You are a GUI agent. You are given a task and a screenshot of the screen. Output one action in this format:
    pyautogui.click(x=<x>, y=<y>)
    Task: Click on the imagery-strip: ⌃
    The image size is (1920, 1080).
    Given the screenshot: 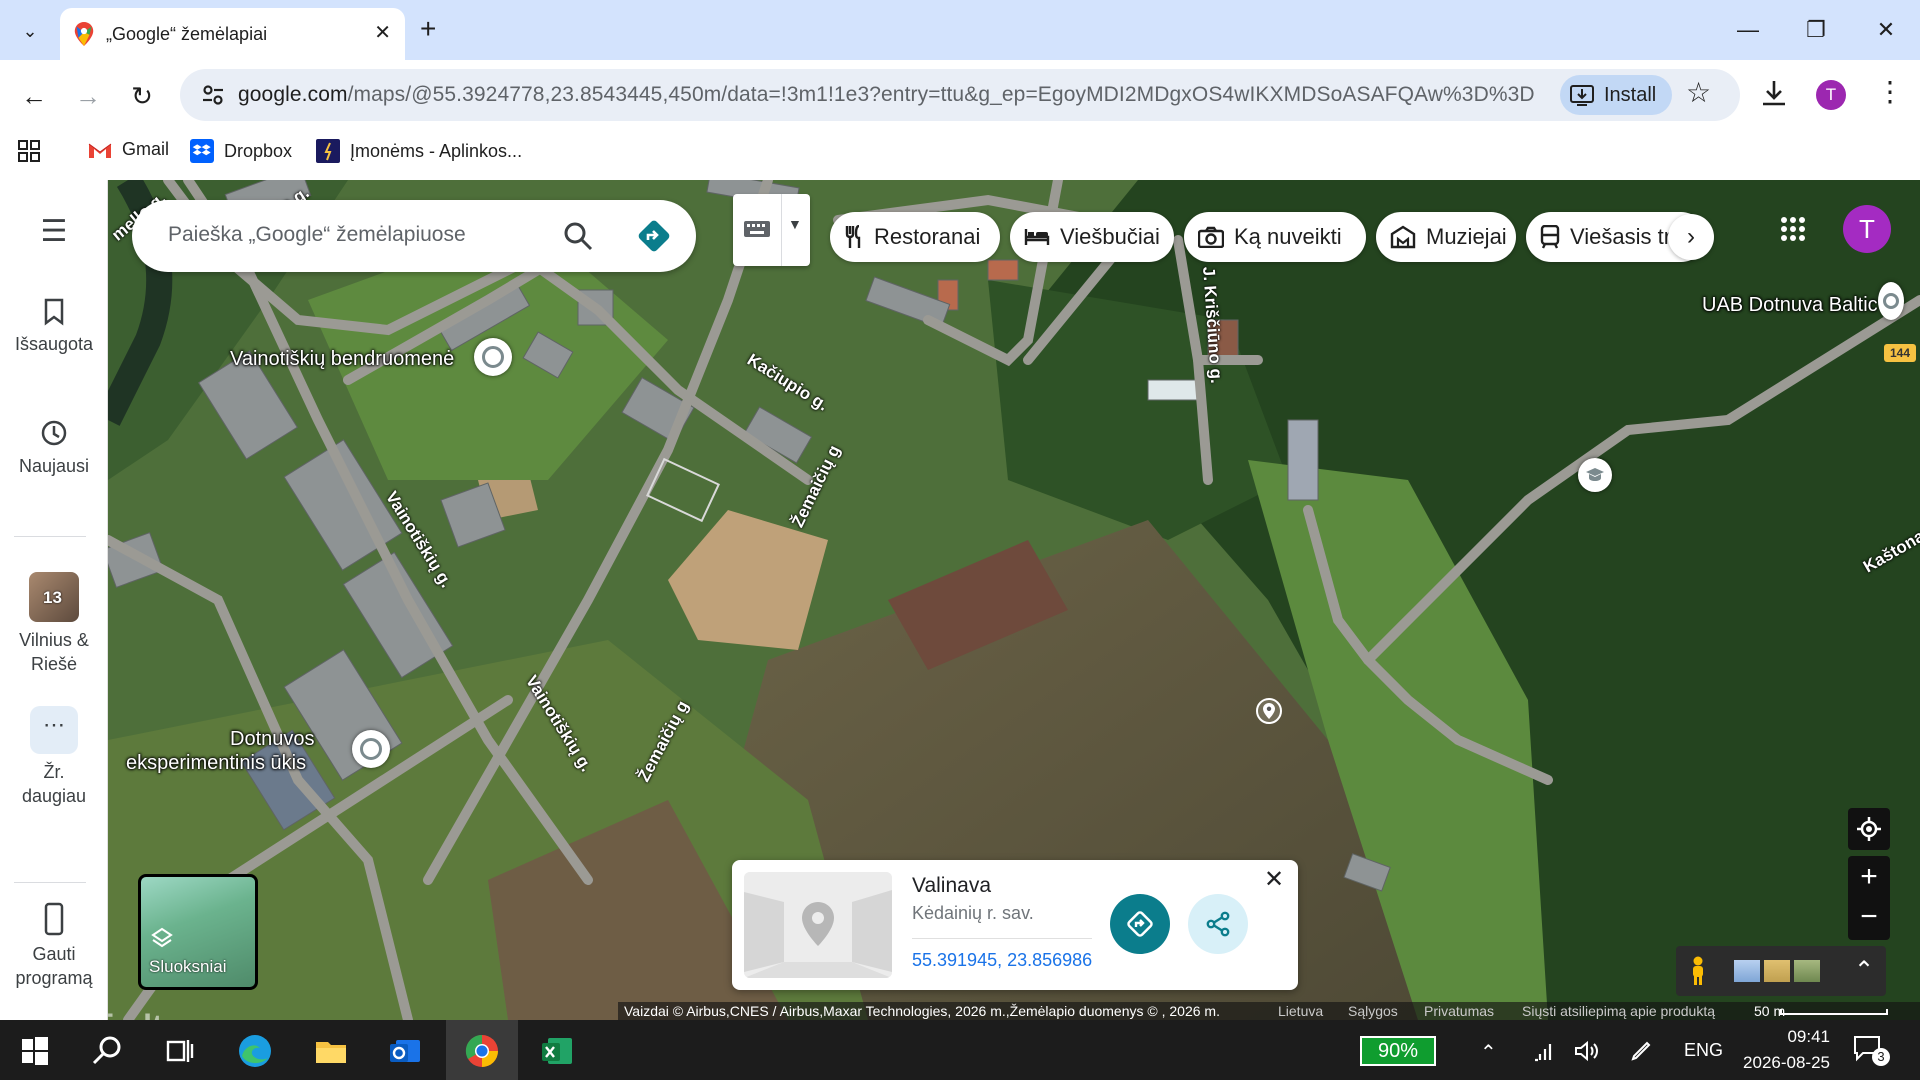 What is the action you would take?
    pyautogui.click(x=1781, y=971)
    